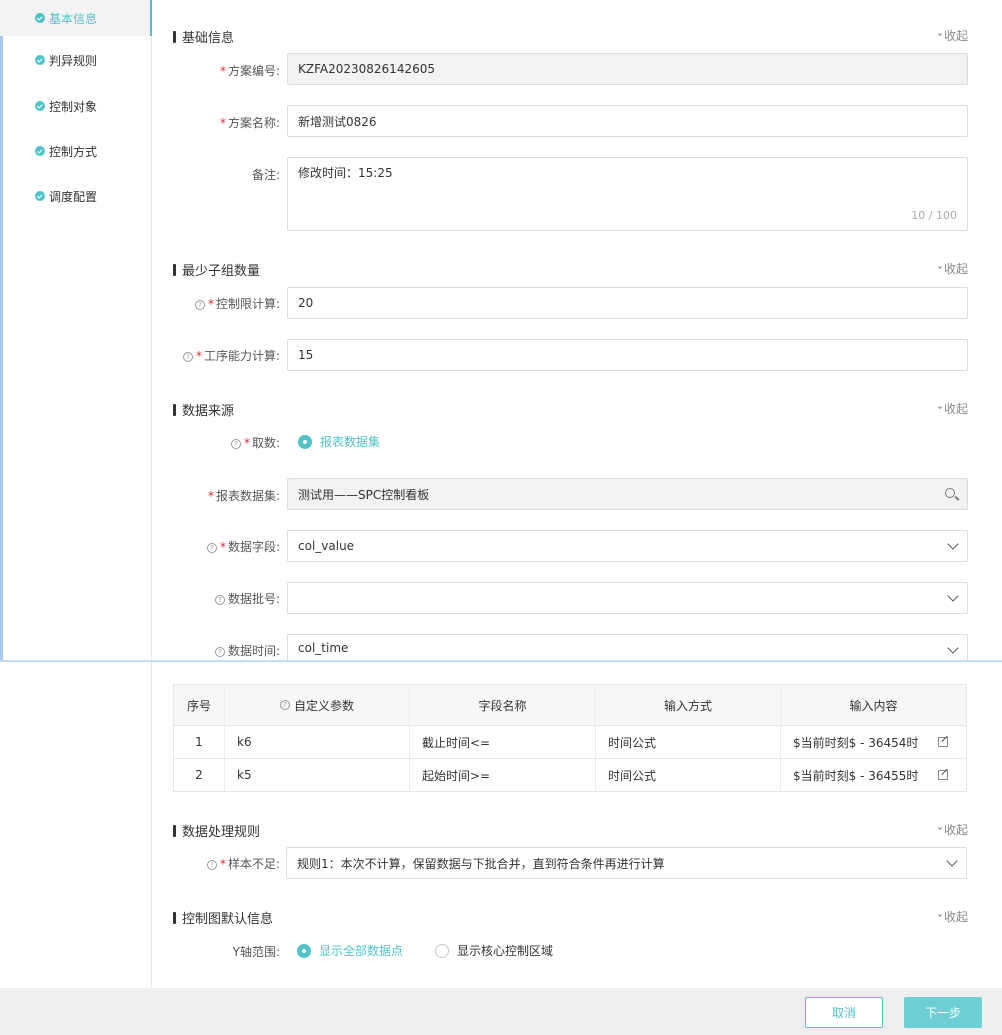  What do you see at coordinates (140, 442) in the screenshot?
I see `fetch-label: ? * 取数:` at bounding box center [140, 442].